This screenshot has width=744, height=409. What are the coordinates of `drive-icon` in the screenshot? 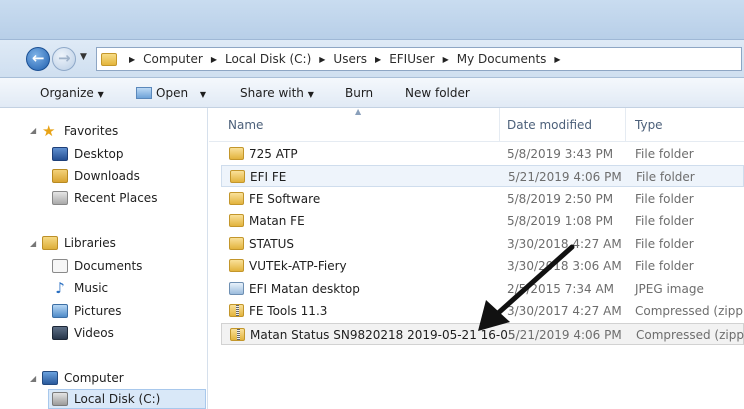 It's located at (60, 399).